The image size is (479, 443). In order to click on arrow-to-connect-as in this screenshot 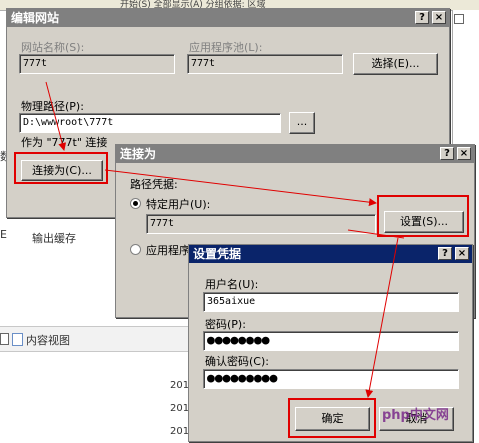, I will do `click(56, 116)`.